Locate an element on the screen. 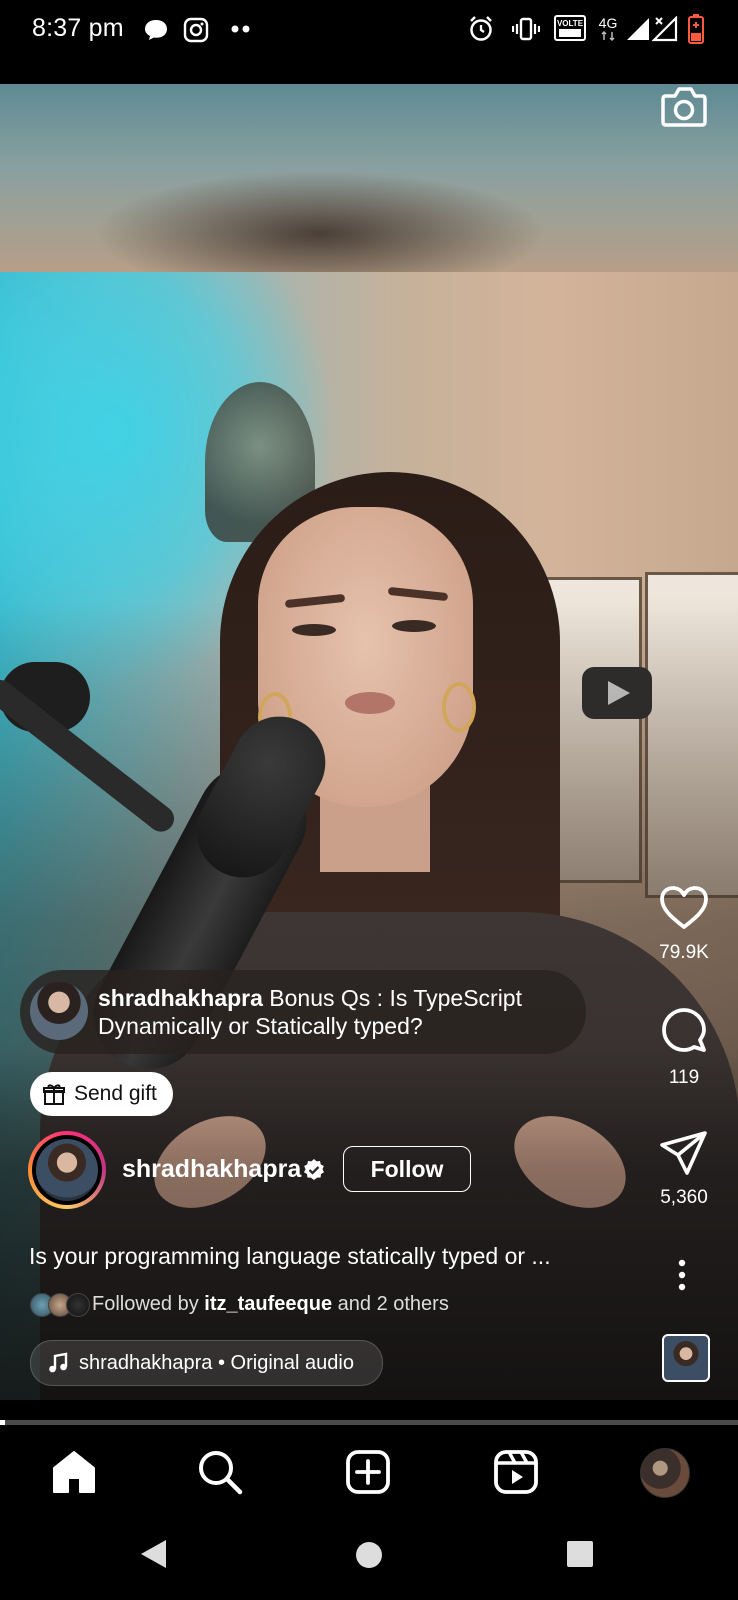 The image size is (738, 1600). verified-badge-icon is located at coordinates (314, 1169).